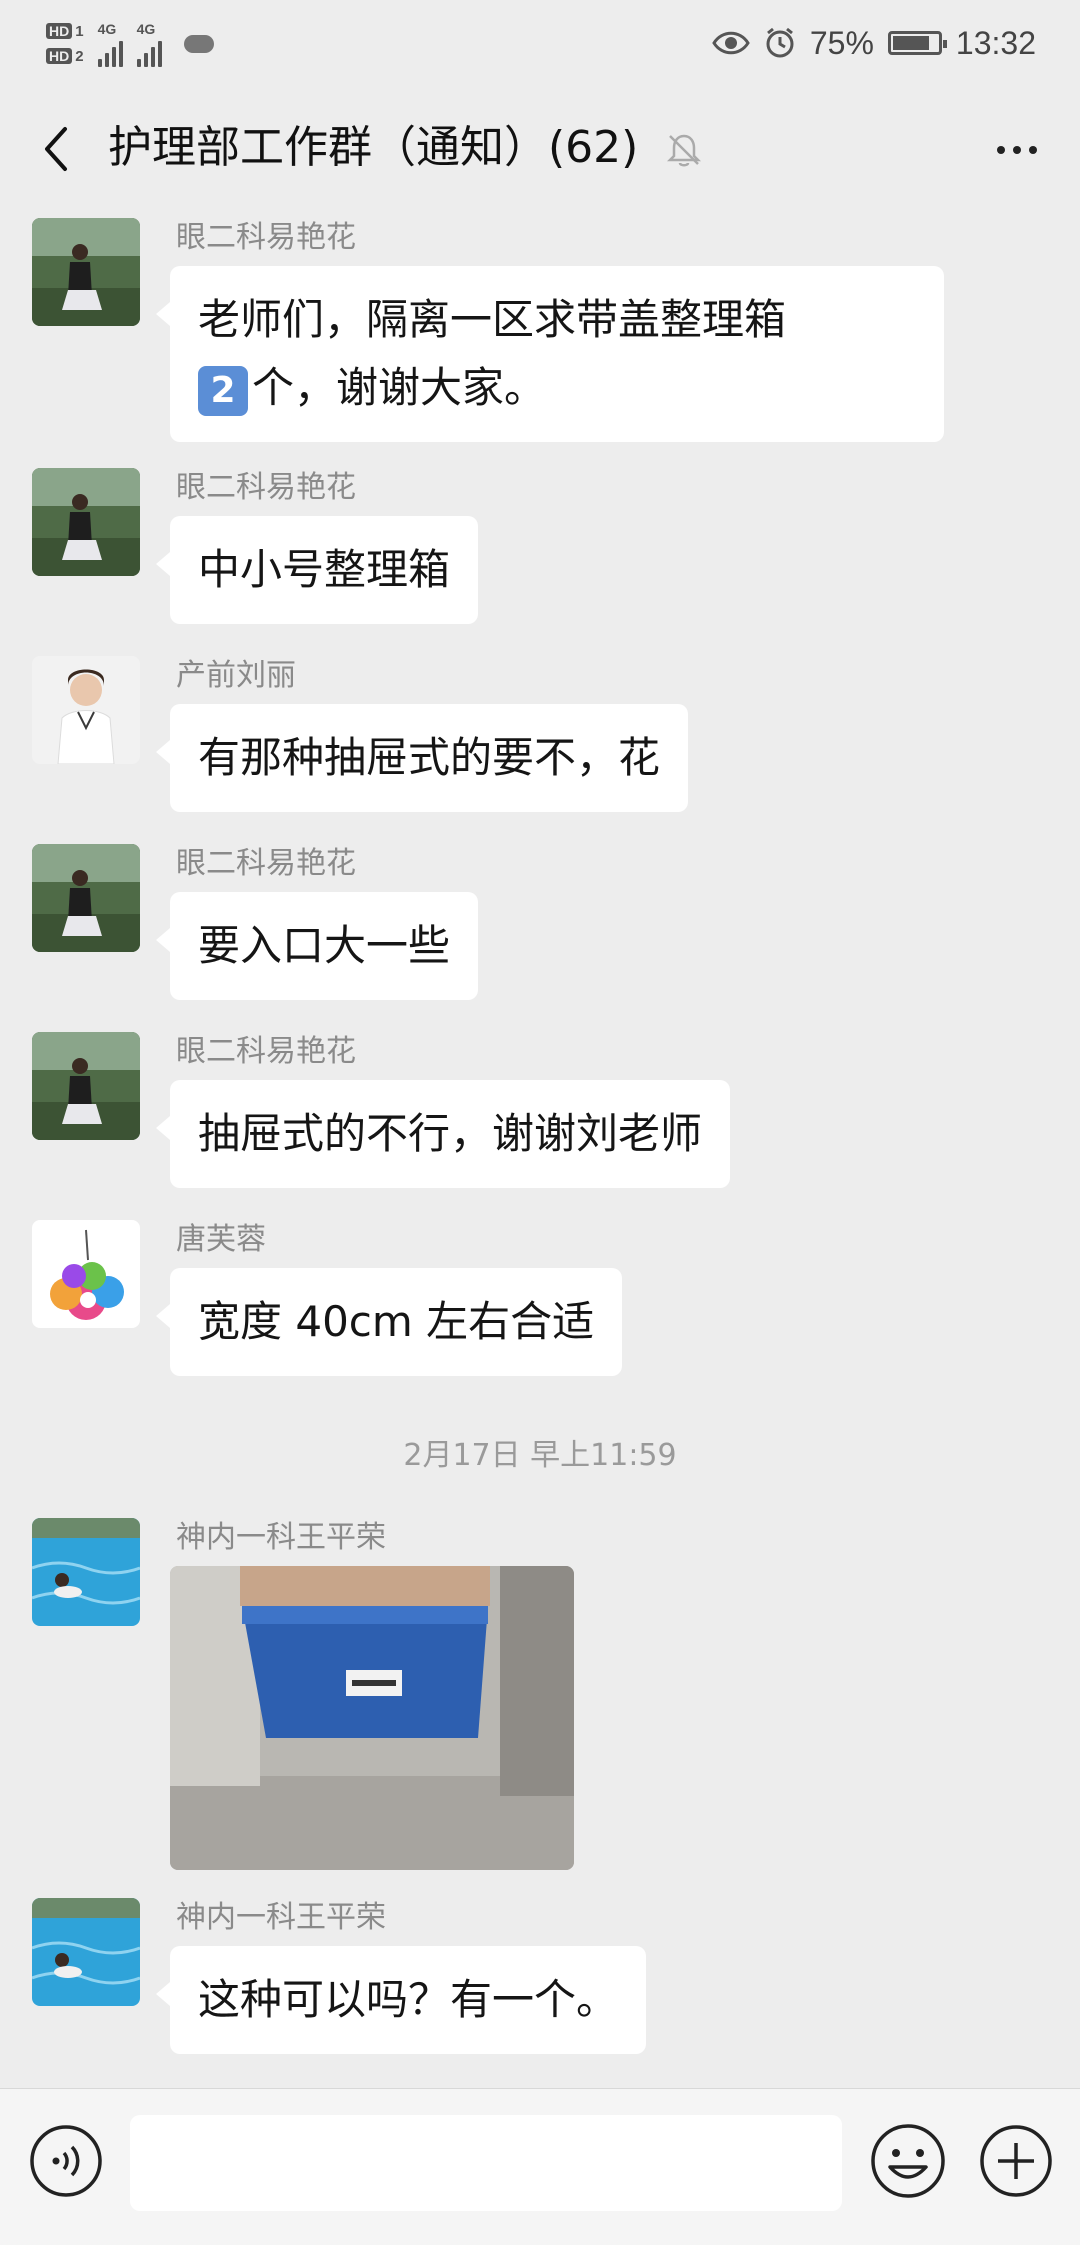 The image size is (1080, 2245). Describe the element at coordinates (373, 147) in the screenshot. I see `chat-title: 护理部工作群（通知）(62)` at that location.